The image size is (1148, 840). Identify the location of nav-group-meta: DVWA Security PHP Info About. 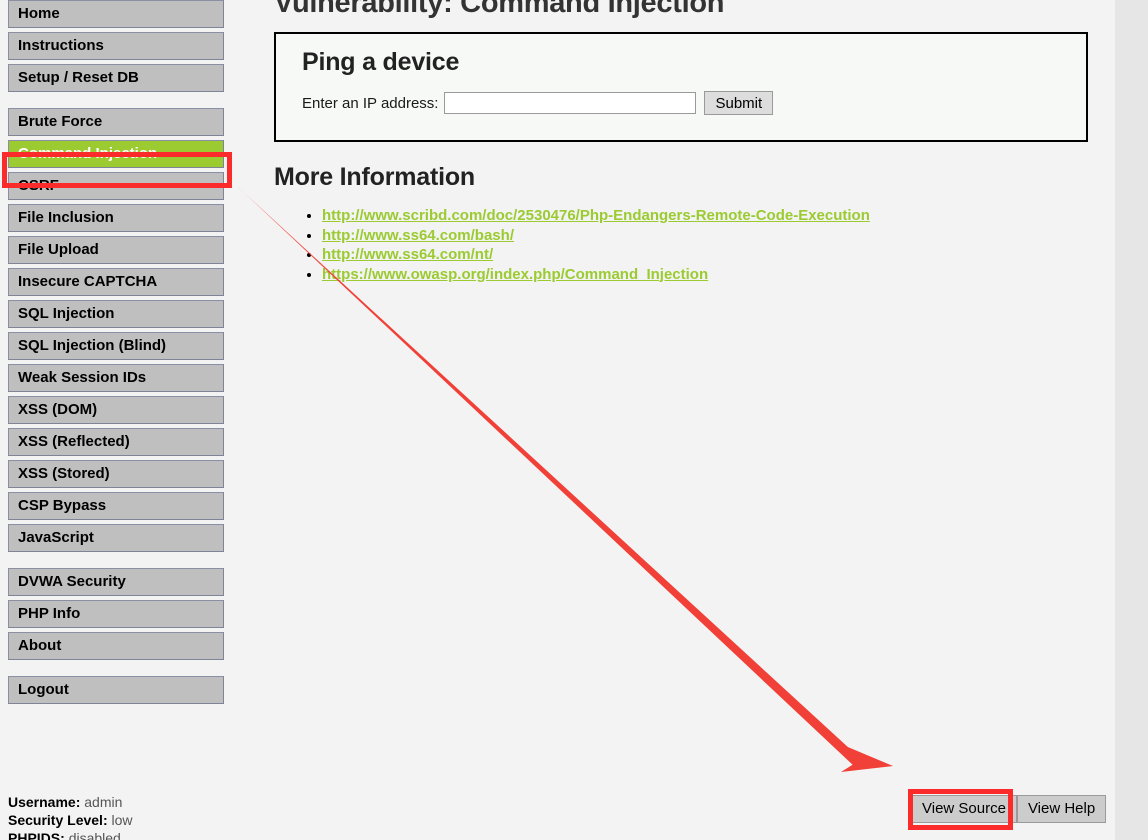
(116, 614).